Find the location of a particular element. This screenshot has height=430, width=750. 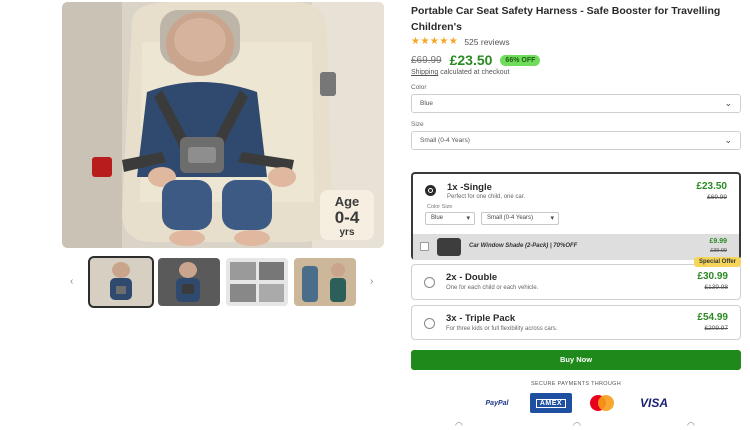

thumbnail-strip: ‹ › is located at coordinates (225, 282).